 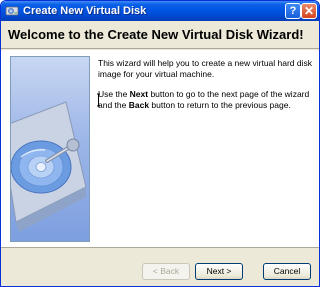 I want to click on cancel-button: Cancel, so click(x=287, y=271).